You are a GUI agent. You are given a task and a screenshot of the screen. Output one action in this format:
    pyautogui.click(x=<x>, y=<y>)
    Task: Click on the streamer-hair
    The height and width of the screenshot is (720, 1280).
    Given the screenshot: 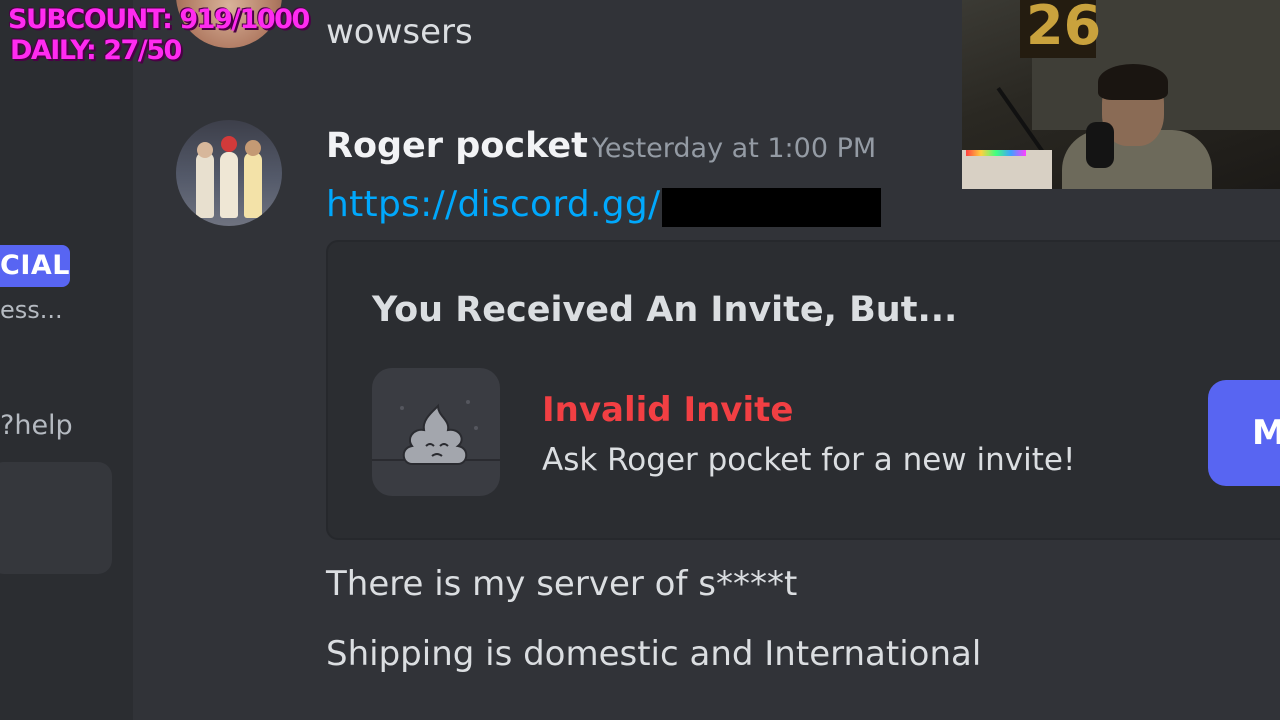 What is the action you would take?
    pyautogui.click(x=1133, y=82)
    